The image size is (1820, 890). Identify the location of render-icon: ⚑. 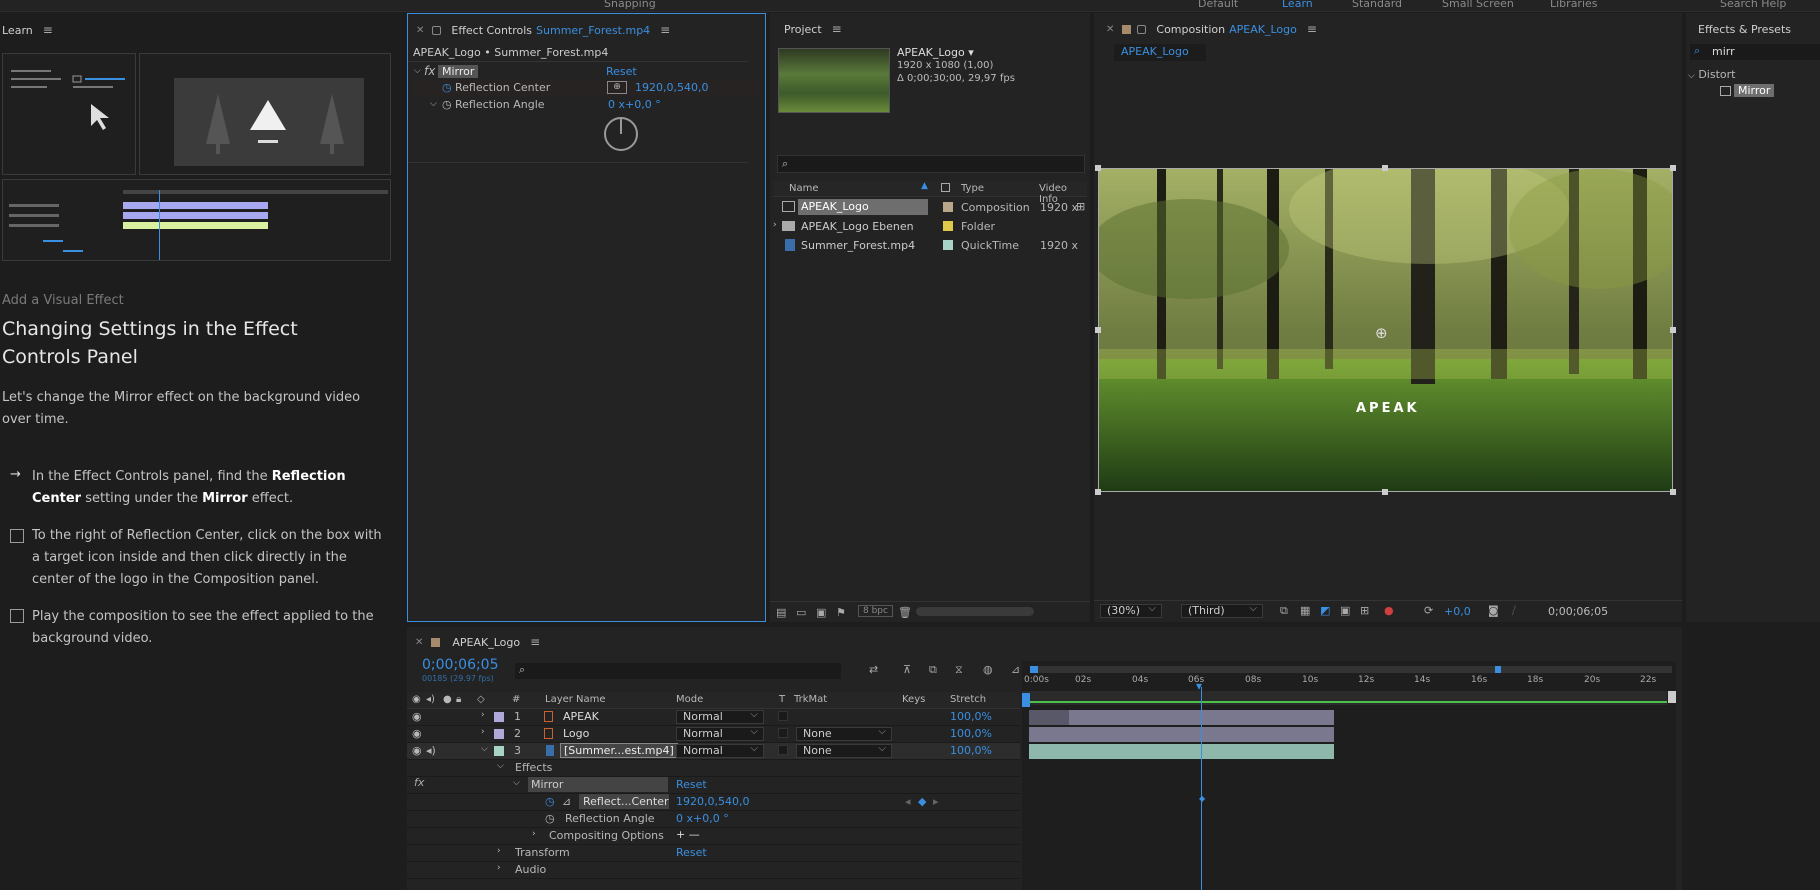
(841, 612).